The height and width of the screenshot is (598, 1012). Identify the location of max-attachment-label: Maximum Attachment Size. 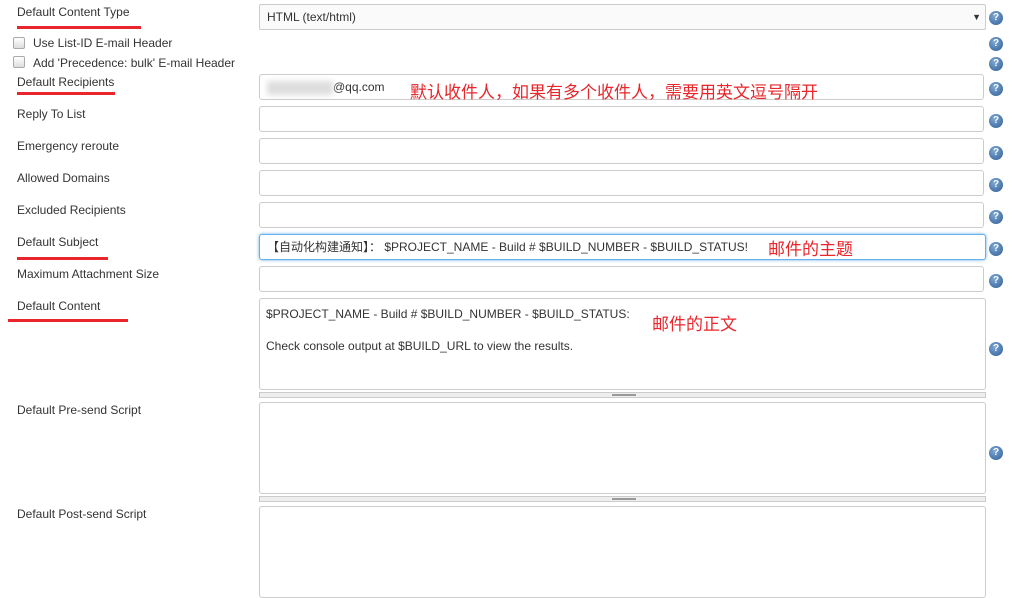
(88, 274).